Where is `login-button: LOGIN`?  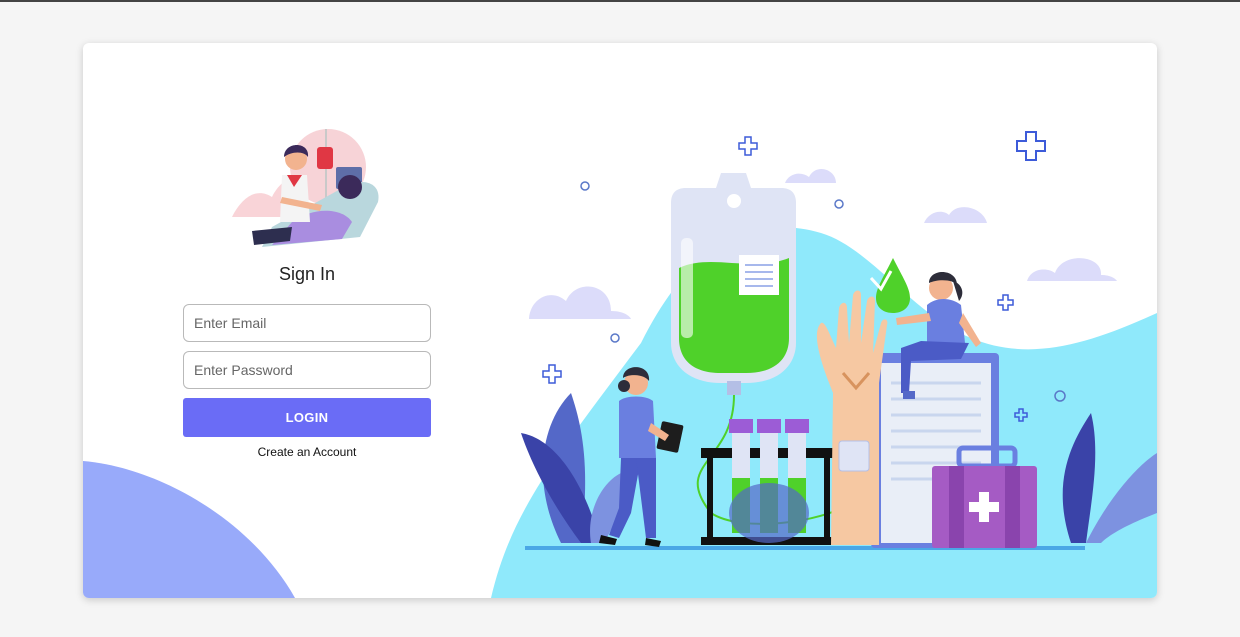 login-button: LOGIN is located at coordinates (307, 417).